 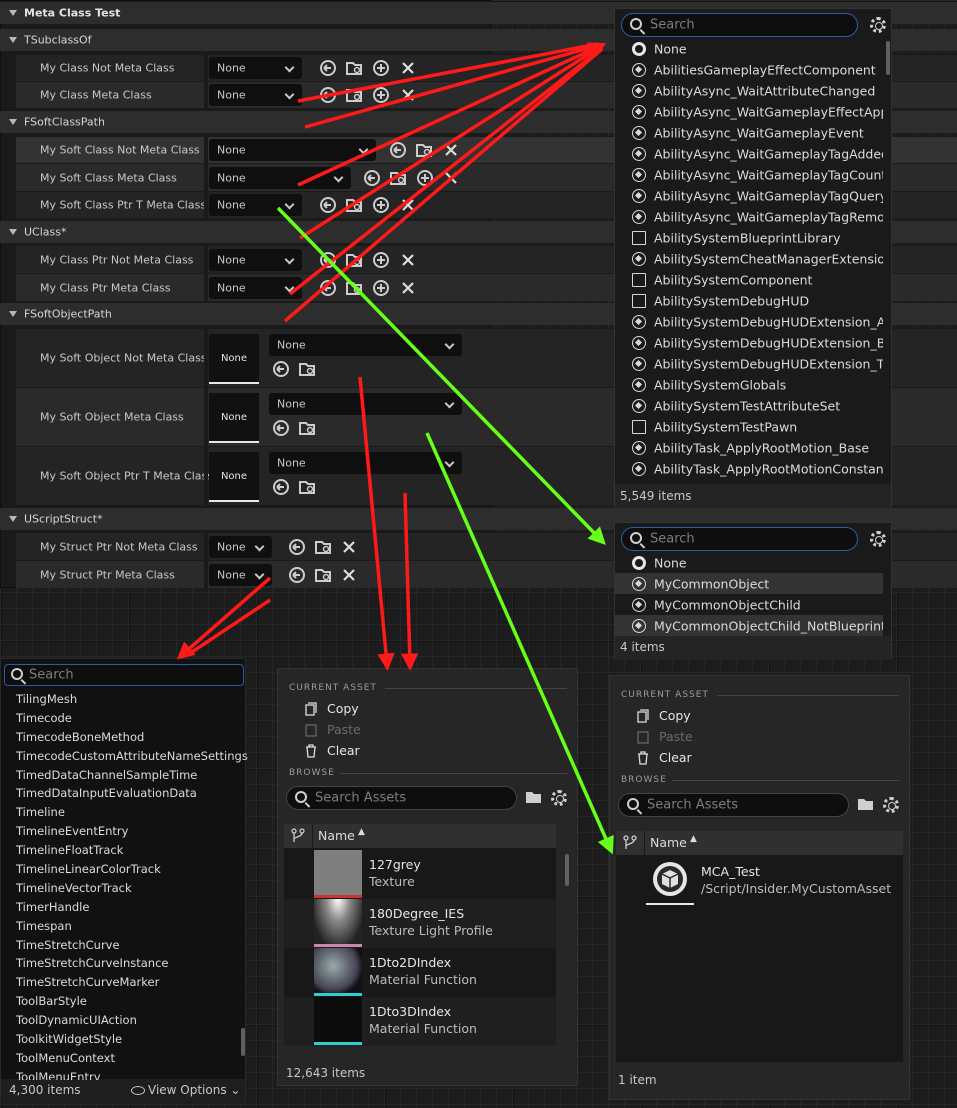 What do you see at coordinates (749, 604) in the screenshot?
I see `list-item: MyCommonObjectChild` at bounding box center [749, 604].